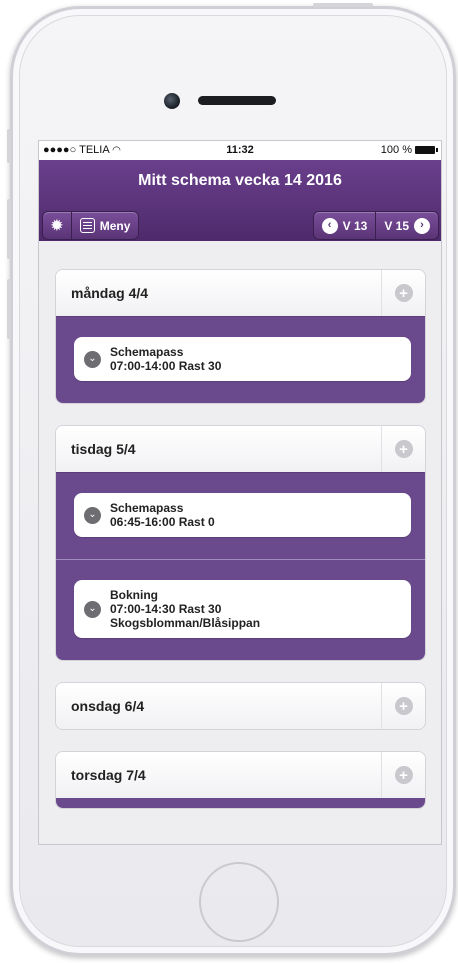 Image resolution: width=458 pixels, height=963 pixels. Describe the element at coordinates (240, 803) in the screenshot. I see `day-entries` at that location.